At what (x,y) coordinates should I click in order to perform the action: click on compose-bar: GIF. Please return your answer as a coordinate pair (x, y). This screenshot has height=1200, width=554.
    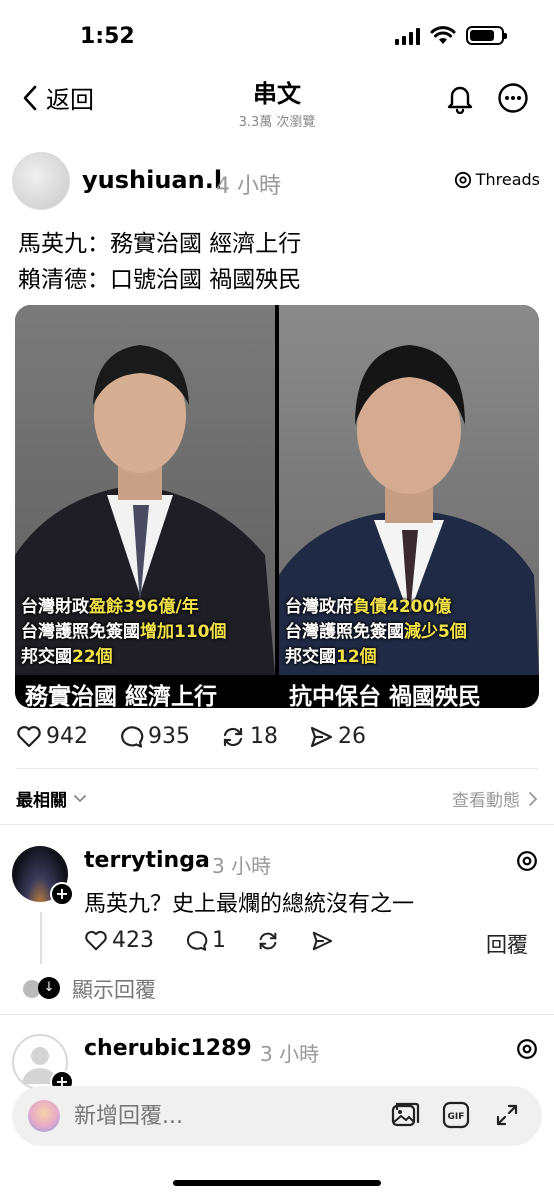
    Looking at the image, I should click on (277, 1116).